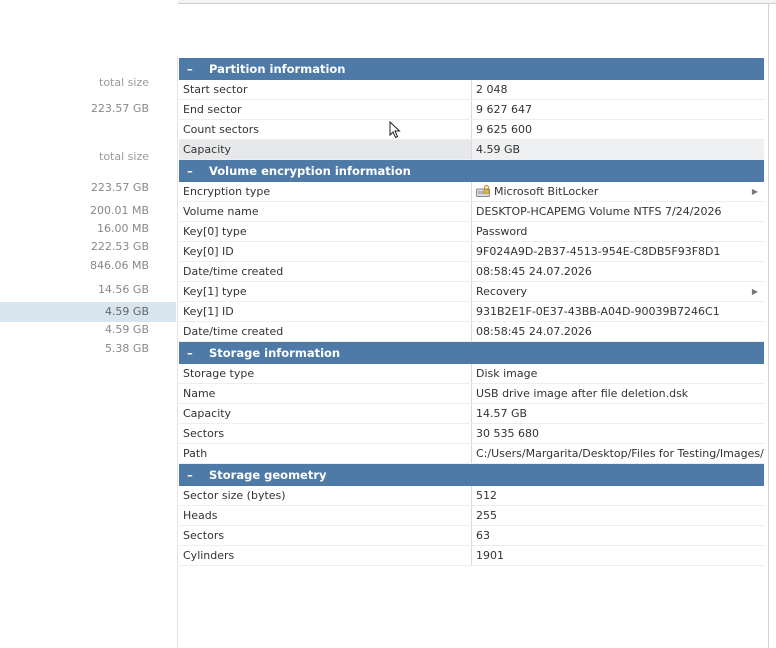 The height and width of the screenshot is (648, 776). I want to click on property-row: Heads 255, so click(471, 516).